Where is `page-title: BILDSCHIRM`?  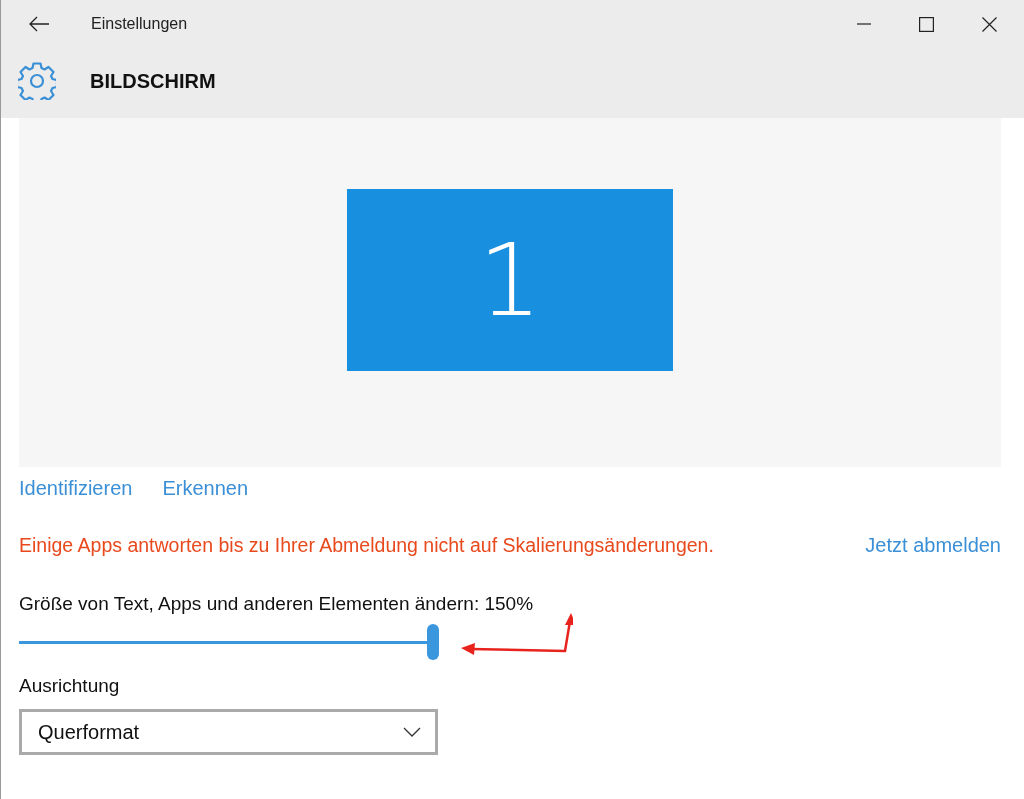
page-title: BILDSCHIRM is located at coordinates (153, 81).